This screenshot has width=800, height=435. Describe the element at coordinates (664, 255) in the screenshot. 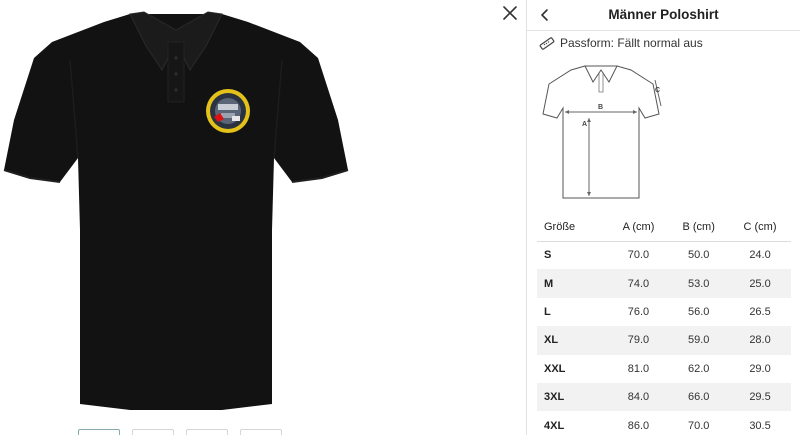

I see `table-row: S 70.0 50.0 24.0` at that location.